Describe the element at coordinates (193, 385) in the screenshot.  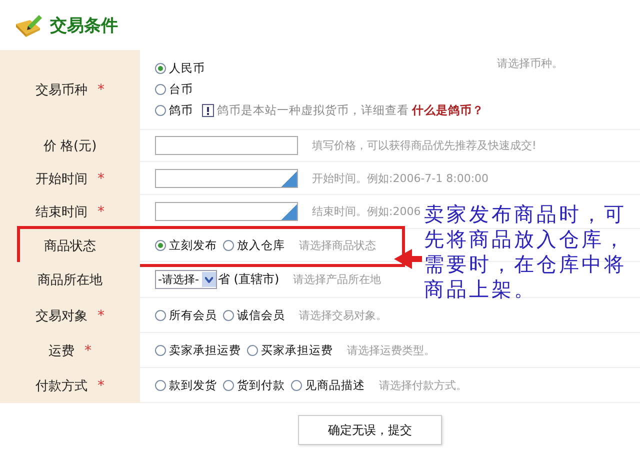
I see `option-label: 款到发货` at that location.